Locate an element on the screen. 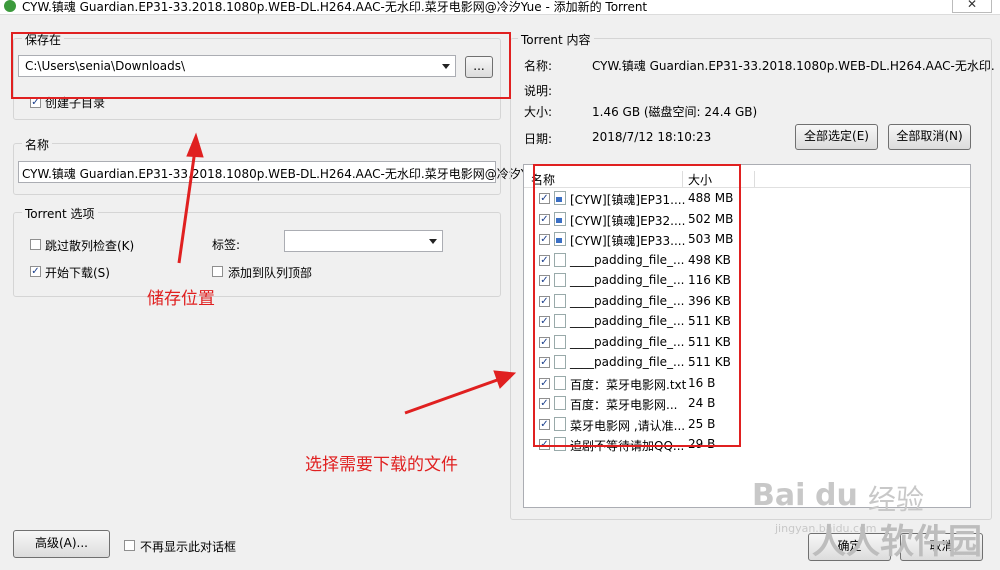  watermark-text-1: Bai is located at coordinates (779, 495).